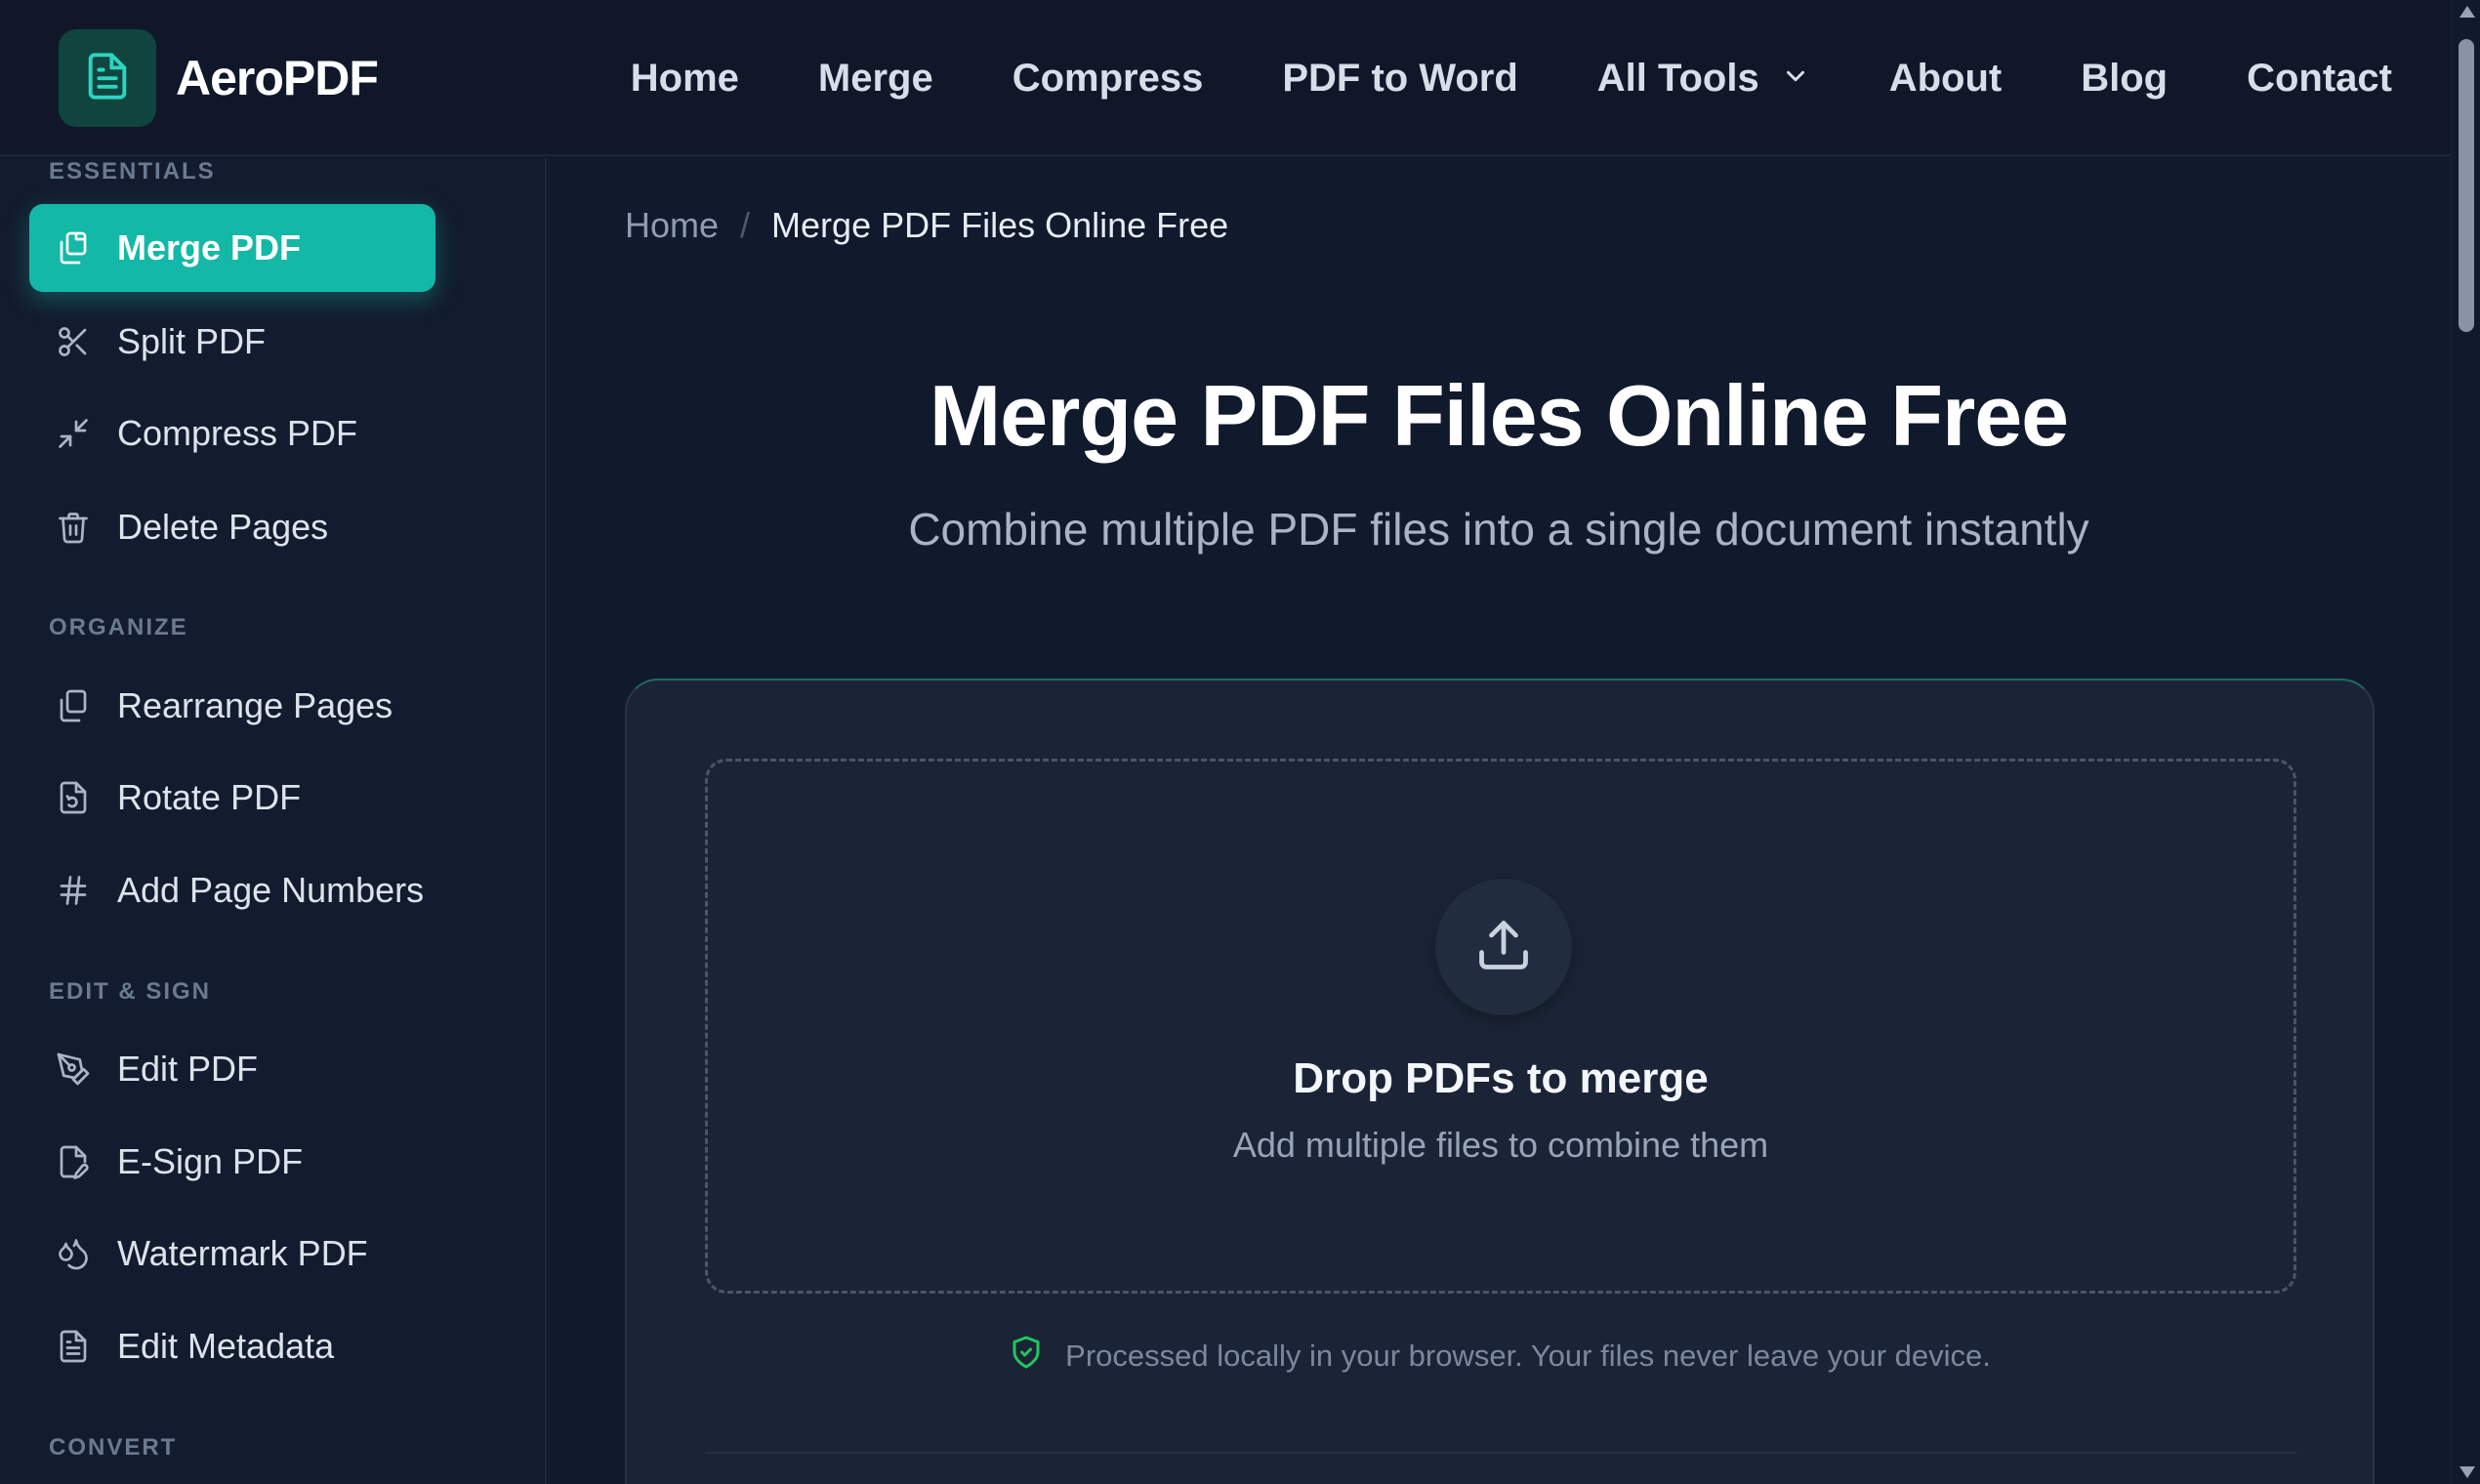 The image size is (2480, 1484). I want to click on scrollbar-thumb, so click(2466, 186).